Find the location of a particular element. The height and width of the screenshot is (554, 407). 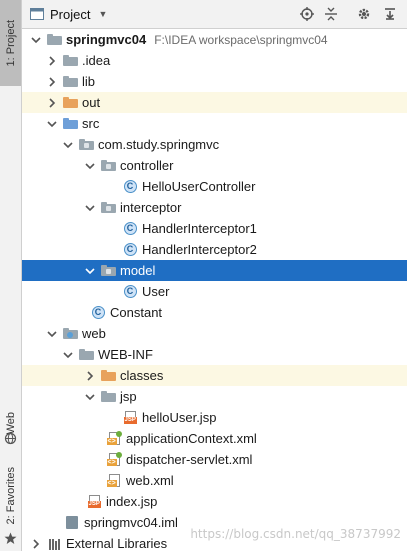

tree-label: HandlerInterceptor2 is located at coordinates (199, 249).